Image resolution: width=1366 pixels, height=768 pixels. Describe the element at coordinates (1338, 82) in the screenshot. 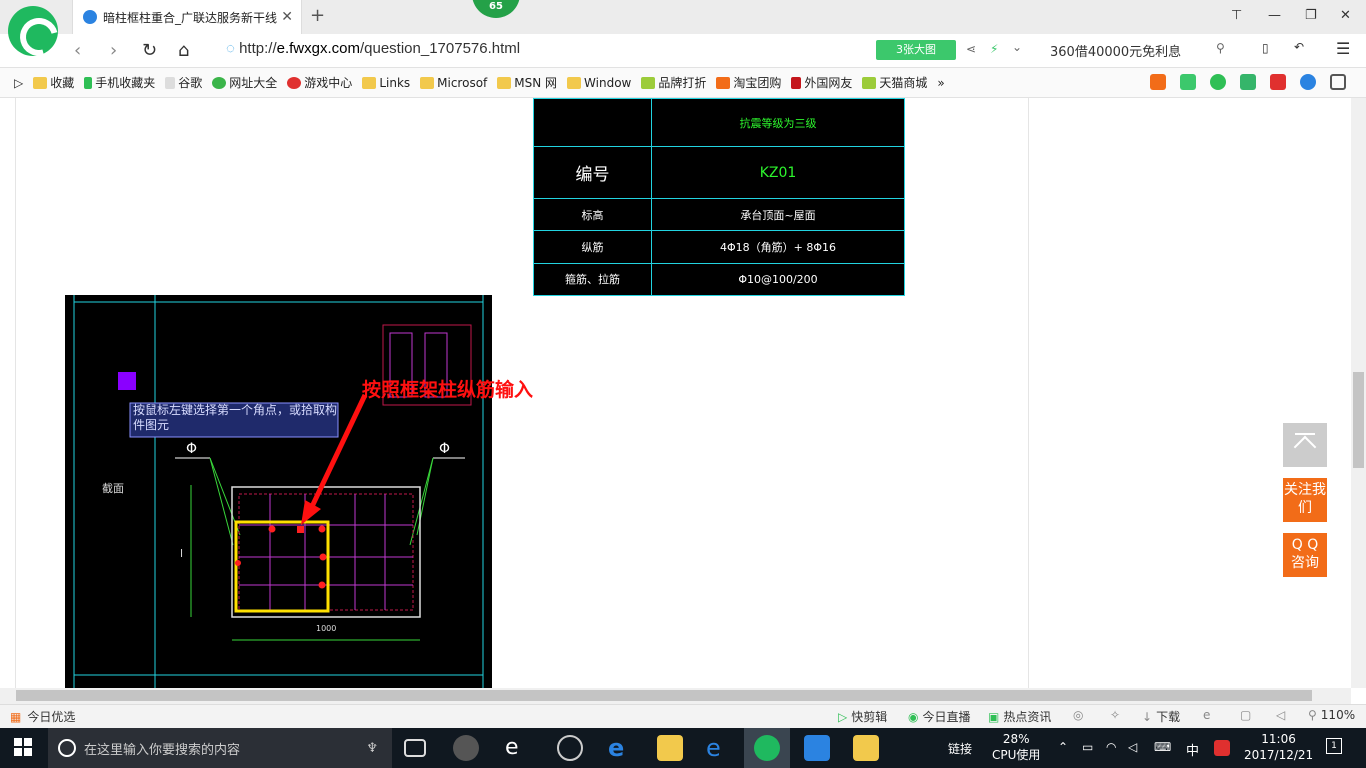

I see `apps-grid-icon` at that location.